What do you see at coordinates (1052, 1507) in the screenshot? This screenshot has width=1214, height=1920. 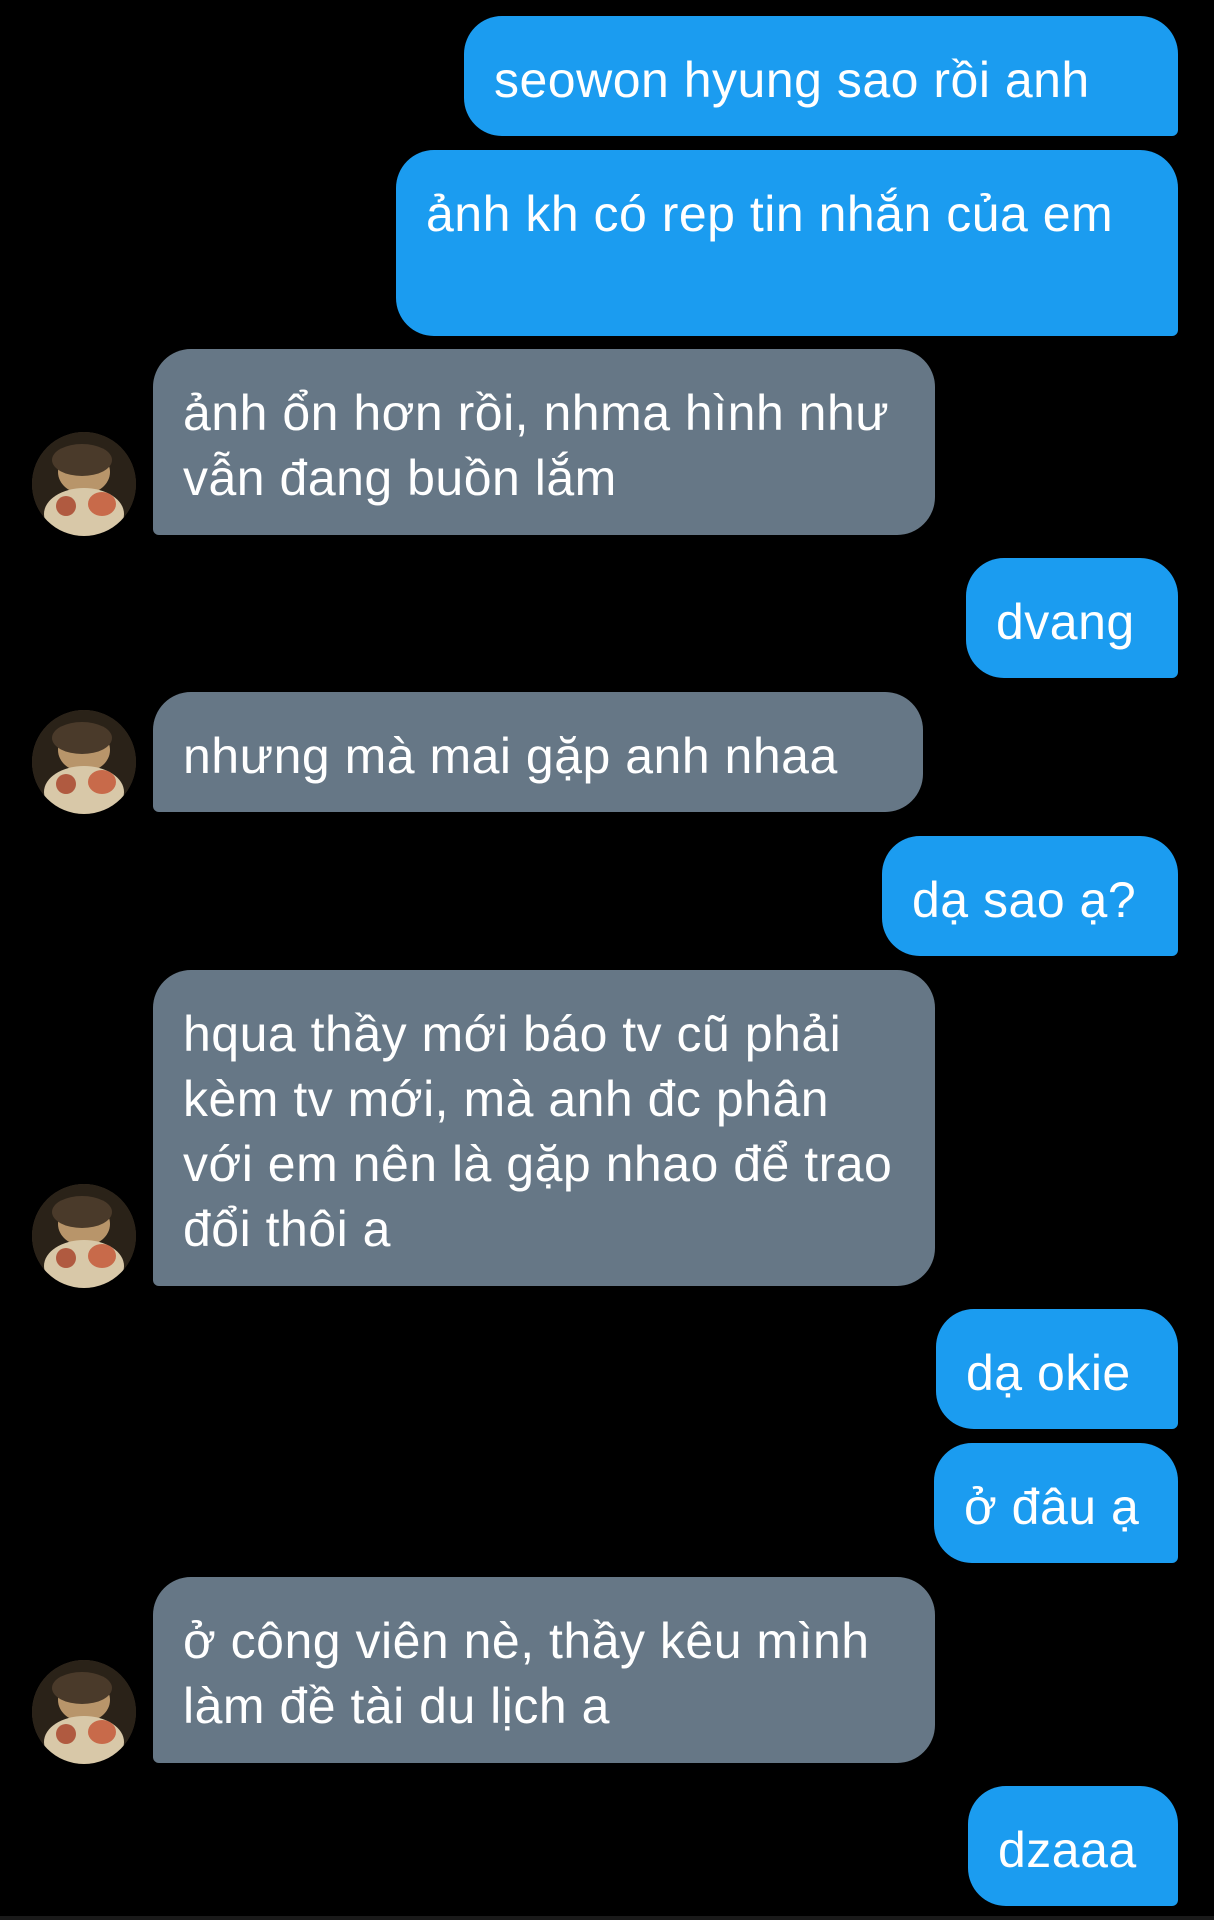 I see `message-text: ở đâu ạ` at bounding box center [1052, 1507].